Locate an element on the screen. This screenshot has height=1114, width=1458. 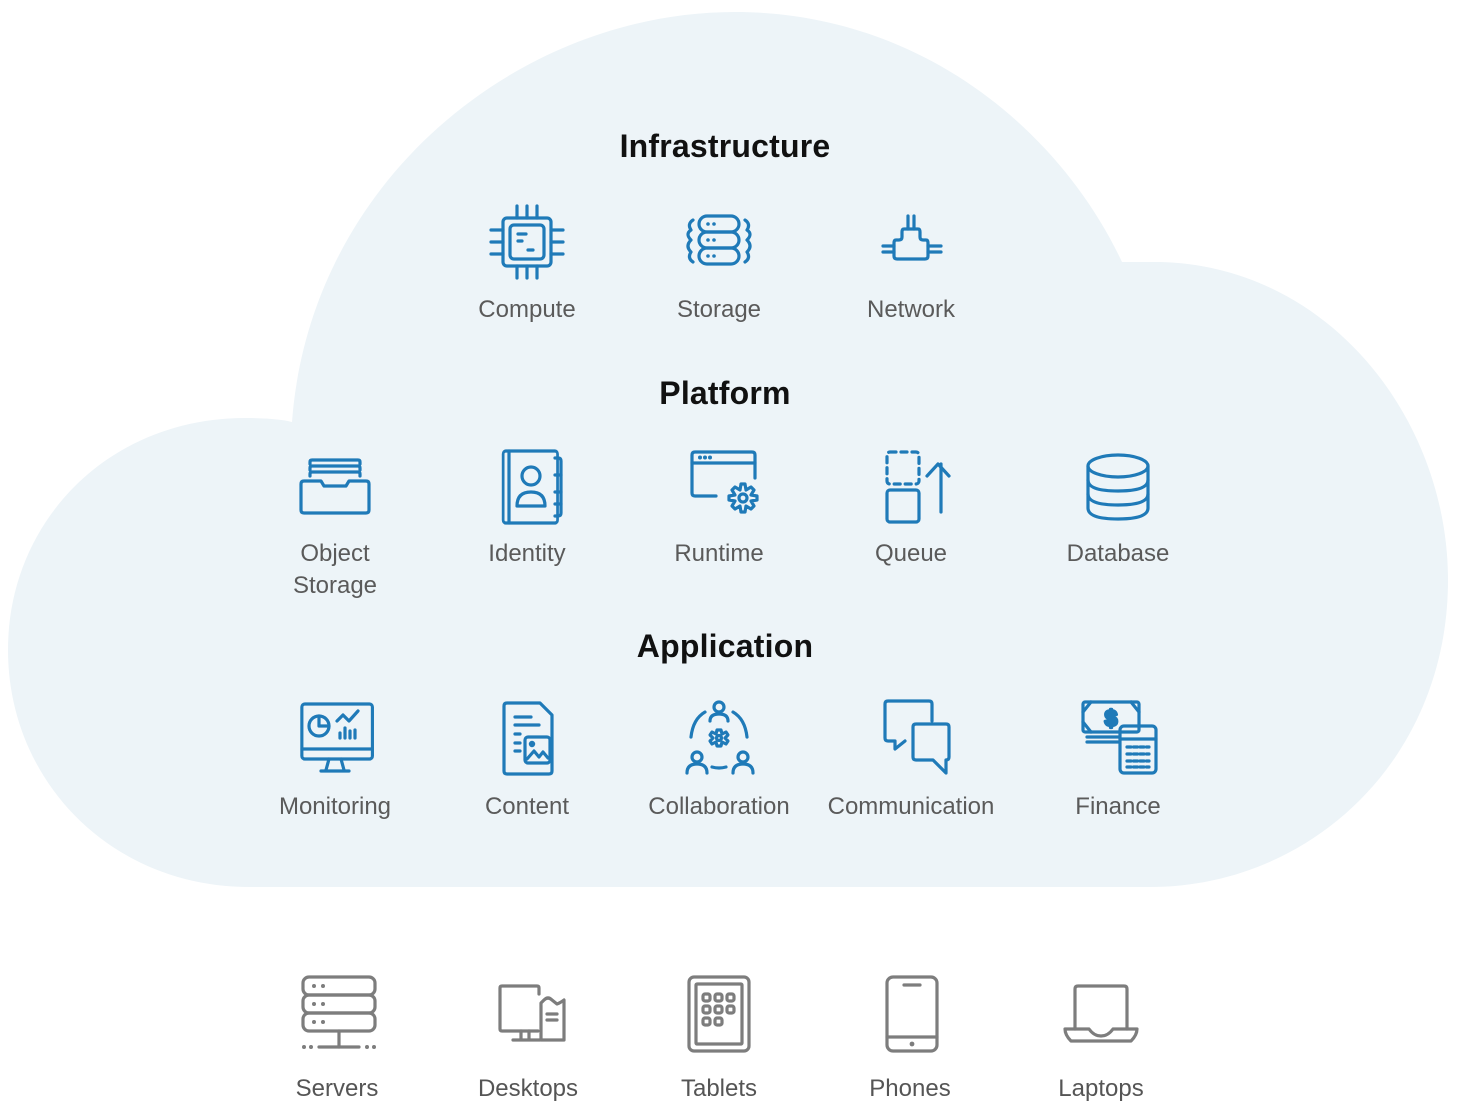
cpu-chip-icon is located at coordinates (527, 242).